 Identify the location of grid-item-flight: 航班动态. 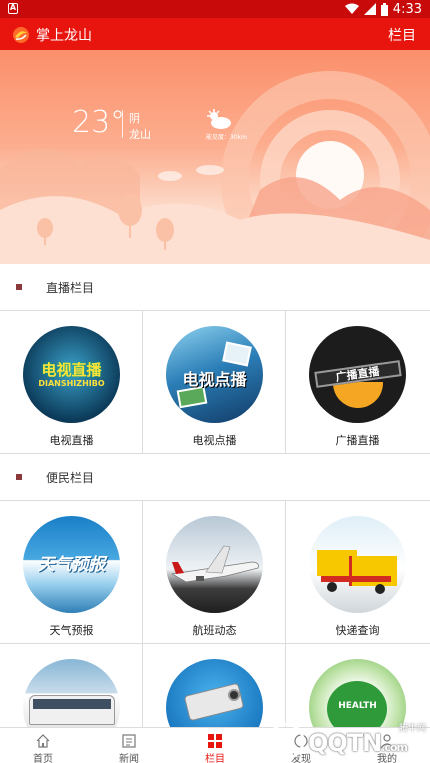
(214, 572).